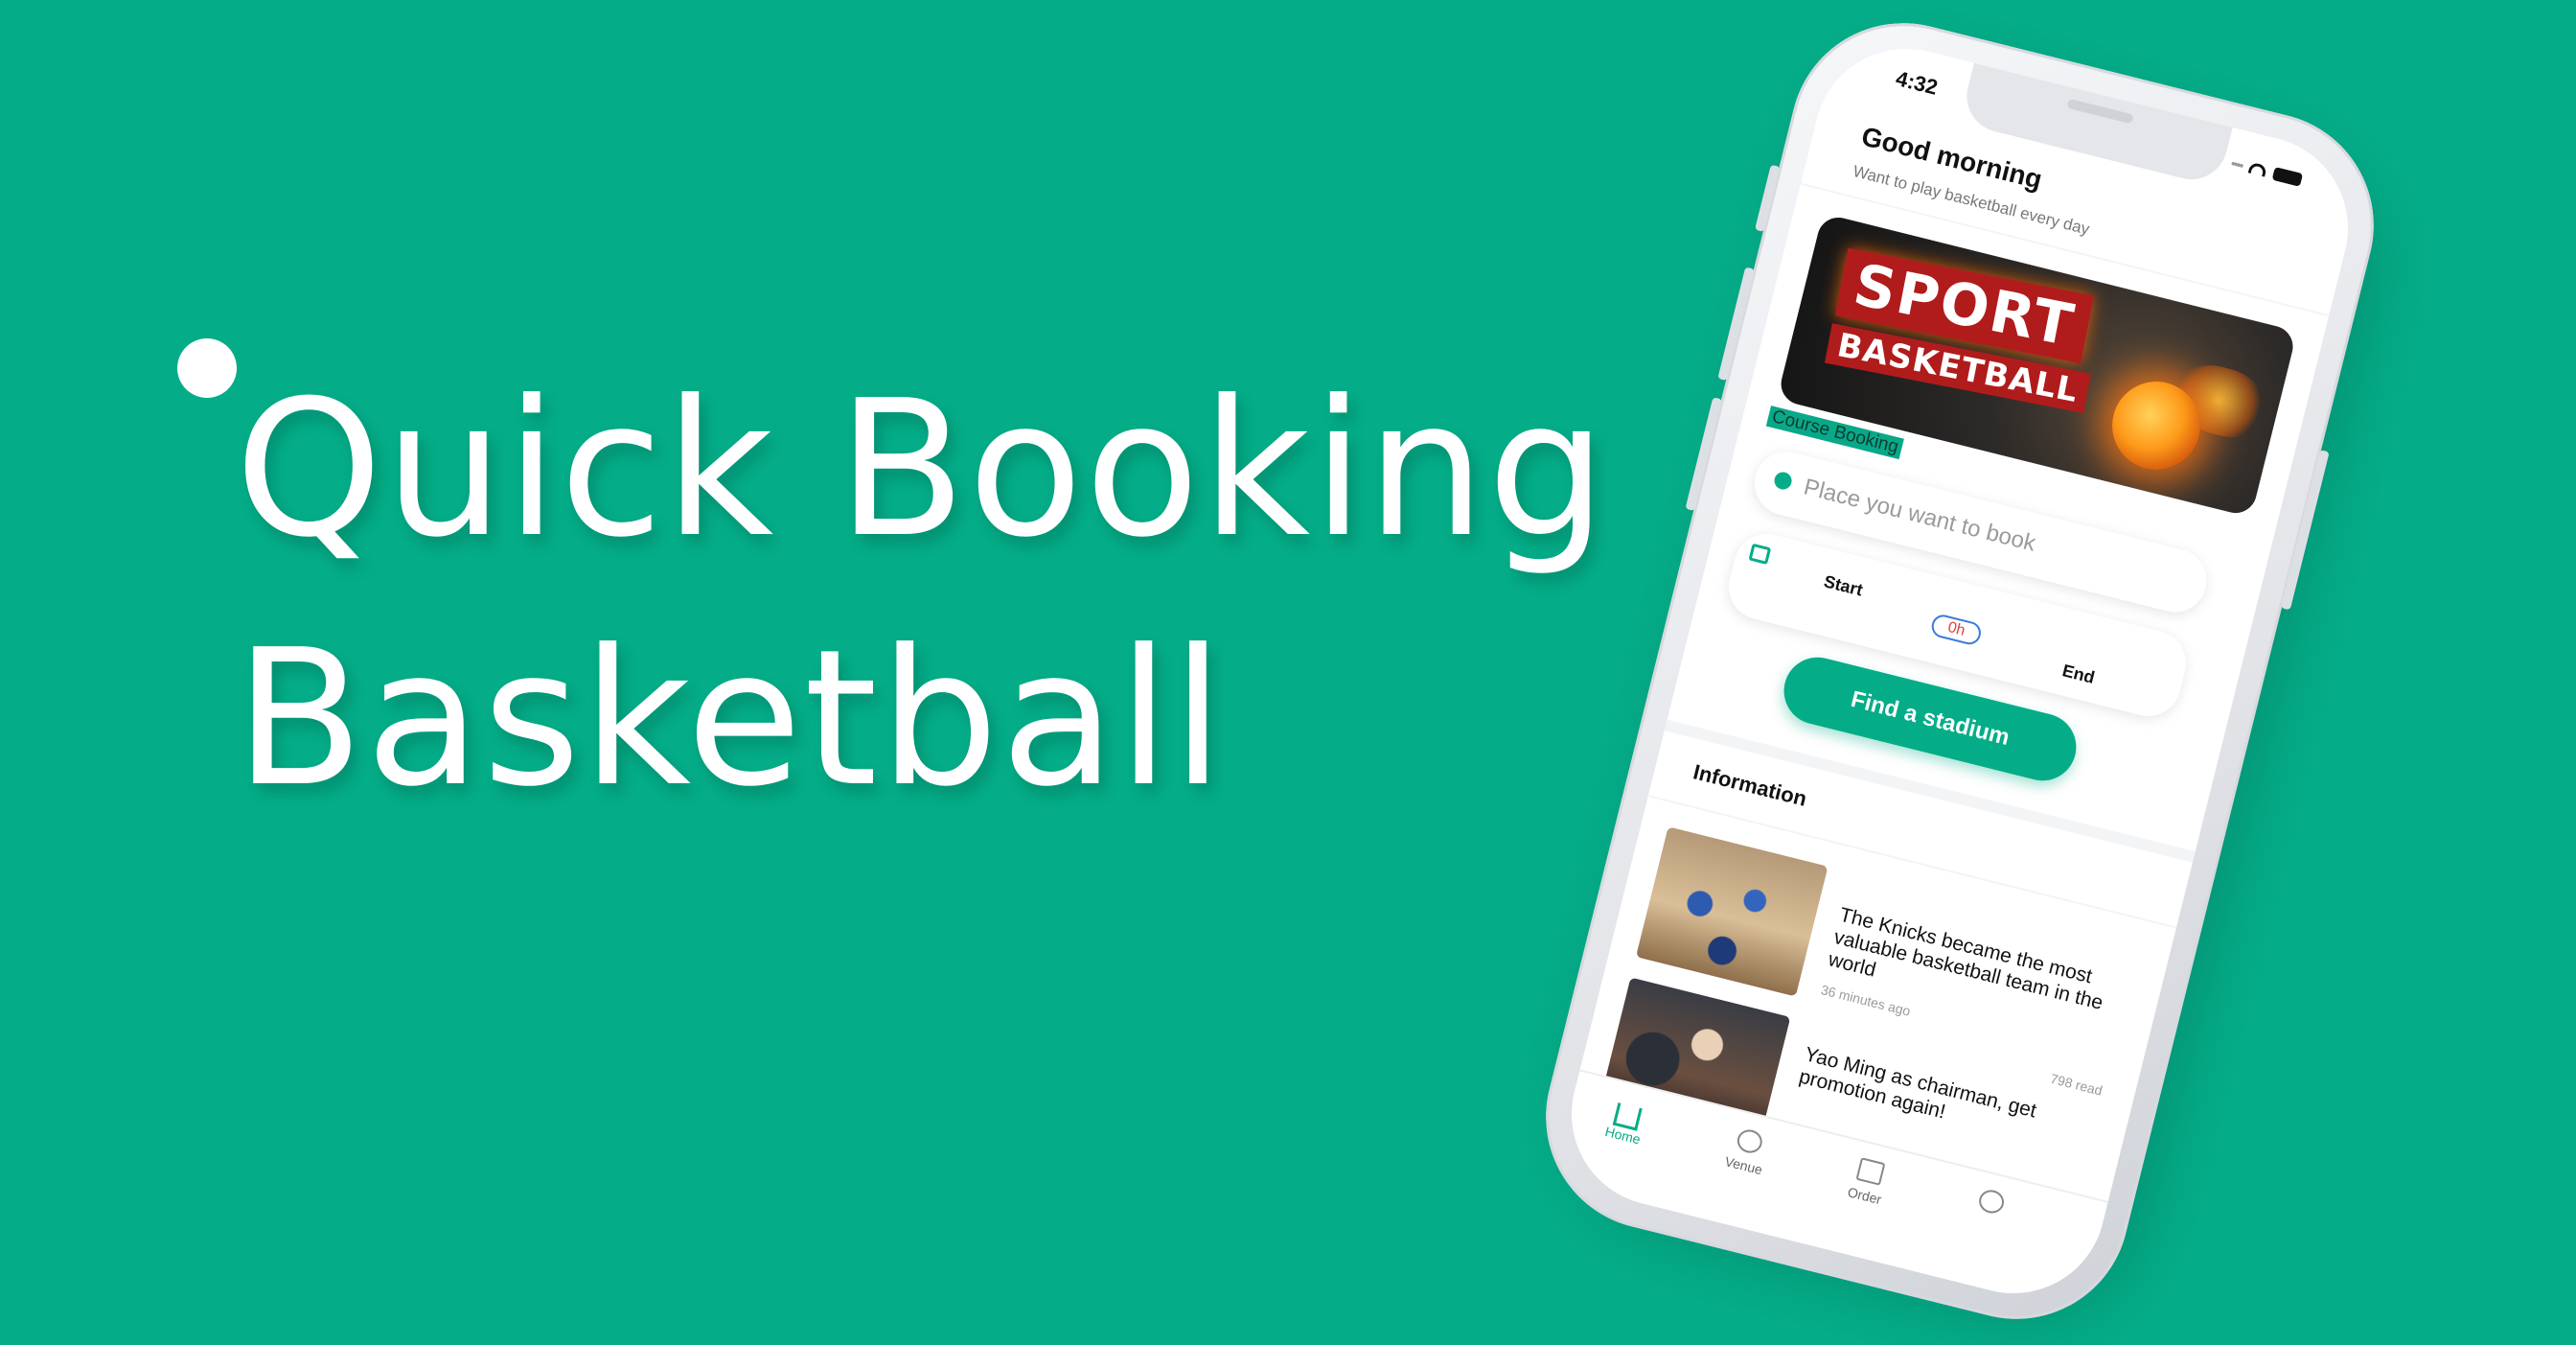  What do you see at coordinates (2236, 164) in the screenshot?
I see `signal-icon: ••••` at bounding box center [2236, 164].